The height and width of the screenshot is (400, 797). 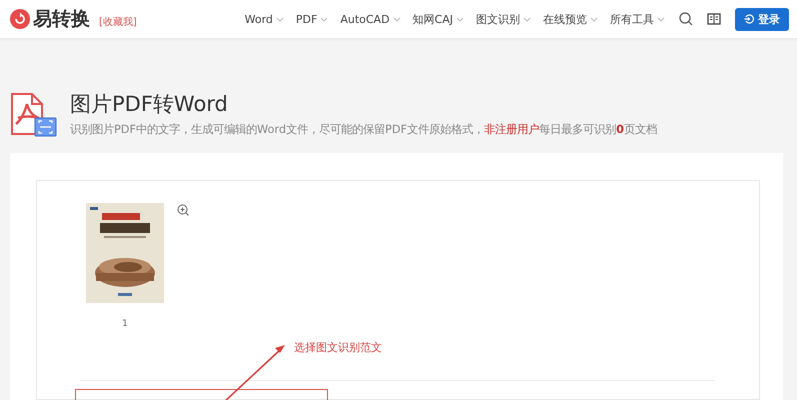 I want to click on logo-text: 易转换, so click(x=61, y=19).